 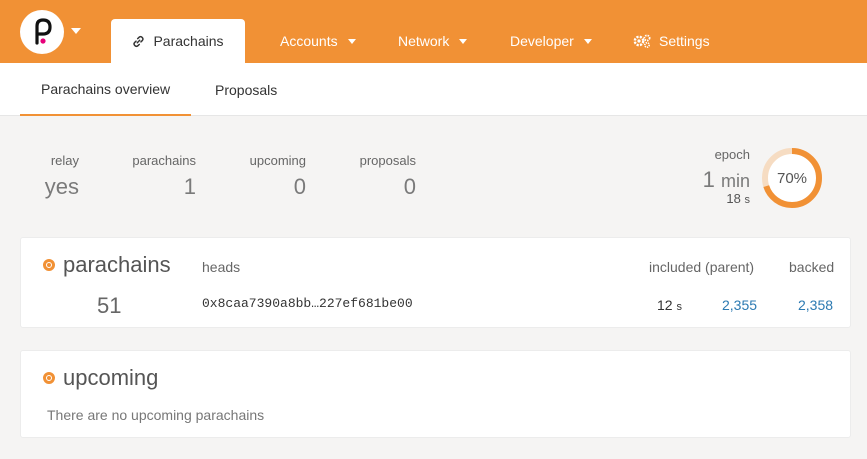 What do you see at coordinates (424, 41) in the screenshot?
I see `nav-network-label: Network` at bounding box center [424, 41].